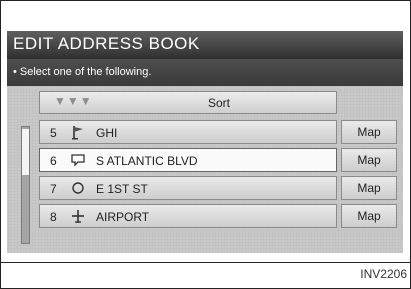  I want to click on flag-icon, so click(77, 133).